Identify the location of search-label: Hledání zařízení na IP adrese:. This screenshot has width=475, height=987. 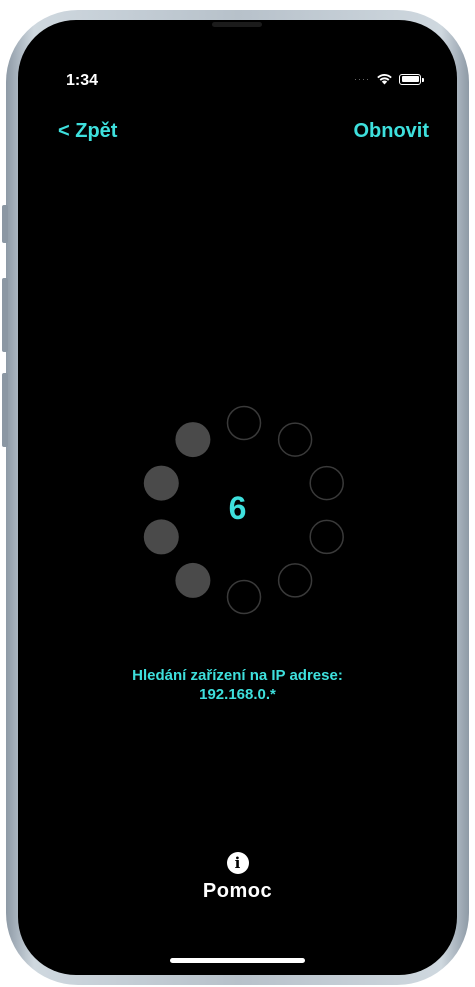
(237, 675).